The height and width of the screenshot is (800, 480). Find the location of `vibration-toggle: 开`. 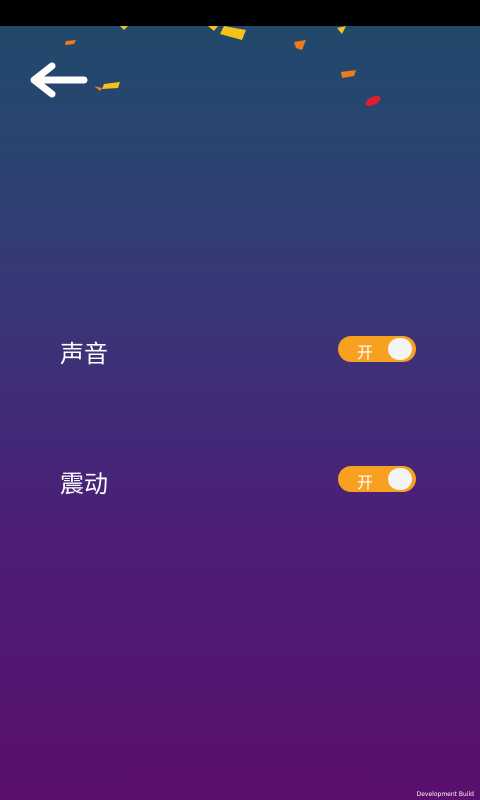

vibration-toggle: 开 is located at coordinates (377, 479).